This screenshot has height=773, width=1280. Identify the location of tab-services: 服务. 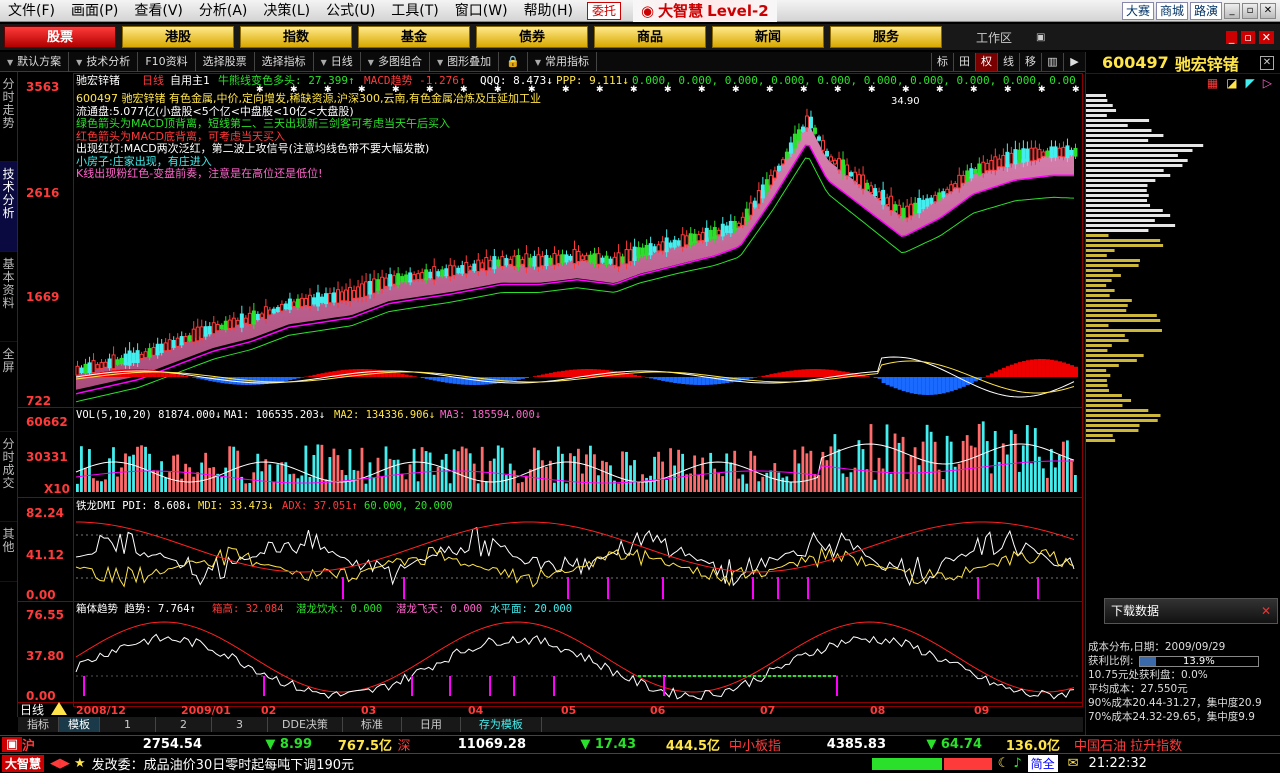
(886, 37).